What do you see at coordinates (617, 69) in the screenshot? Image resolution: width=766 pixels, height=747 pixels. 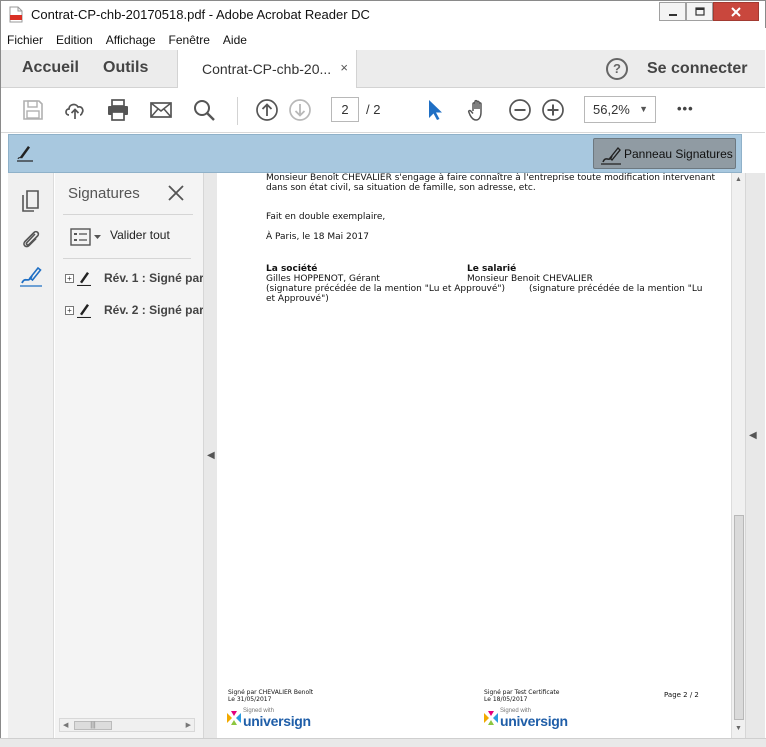 I see `help-icon: ?` at bounding box center [617, 69].